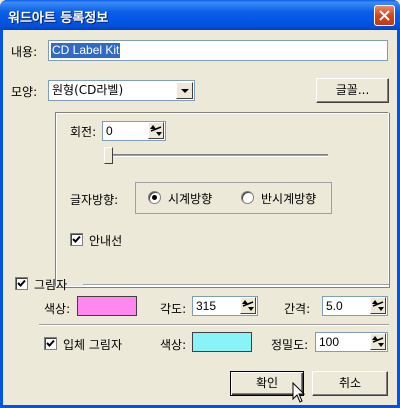 The image size is (400, 408). Describe the element at coordinates (107, 306) in the screenshot. I see `shadow-color-swatch` at that location.